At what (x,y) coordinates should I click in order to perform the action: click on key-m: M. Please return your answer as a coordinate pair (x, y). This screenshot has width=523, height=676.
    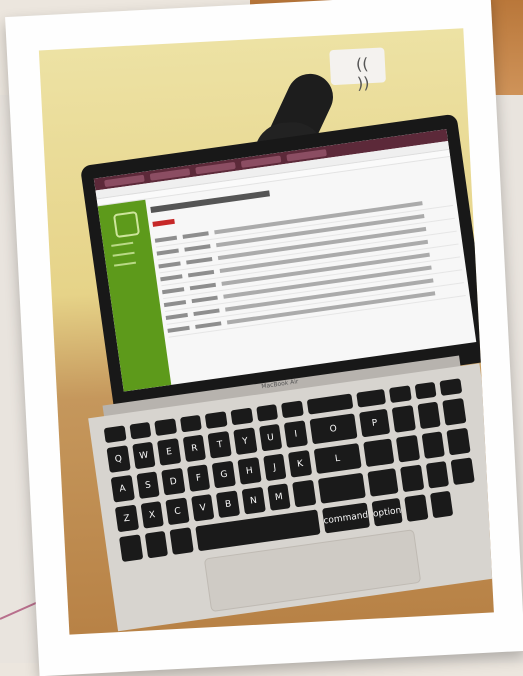
    Looking at the image, I should click on (278, 497).